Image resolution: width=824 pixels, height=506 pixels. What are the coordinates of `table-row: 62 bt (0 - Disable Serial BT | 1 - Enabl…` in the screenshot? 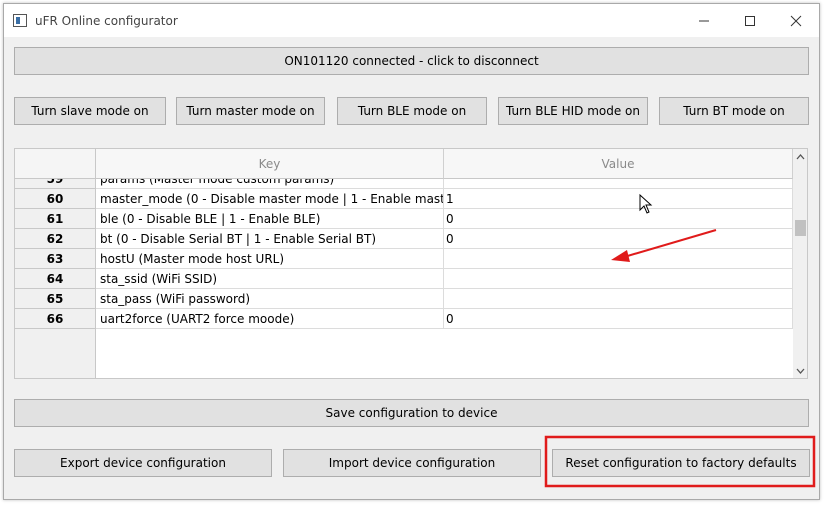 It's located at (404, 239).